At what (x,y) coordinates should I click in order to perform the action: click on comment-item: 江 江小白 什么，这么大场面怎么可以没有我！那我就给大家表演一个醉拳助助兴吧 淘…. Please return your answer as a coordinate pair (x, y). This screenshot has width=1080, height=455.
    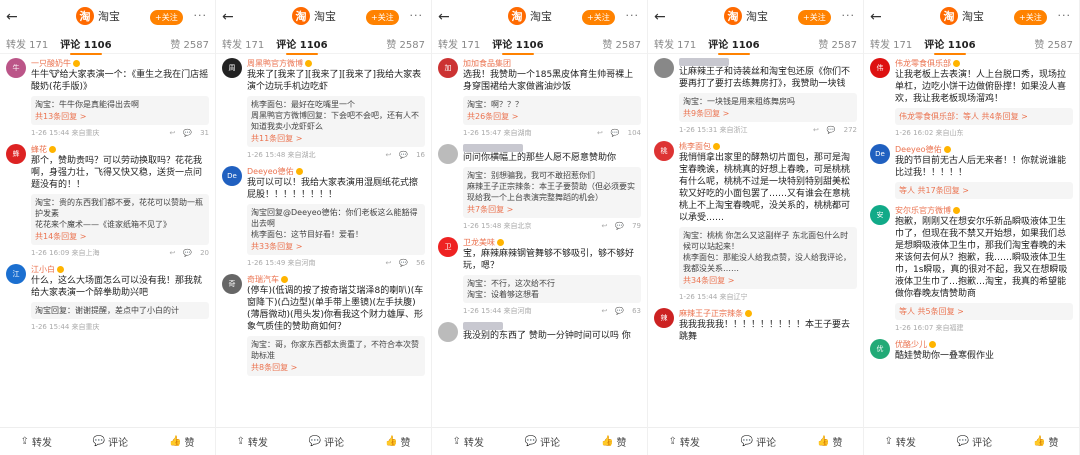
    Looking at the image, I should click on (107, 298).